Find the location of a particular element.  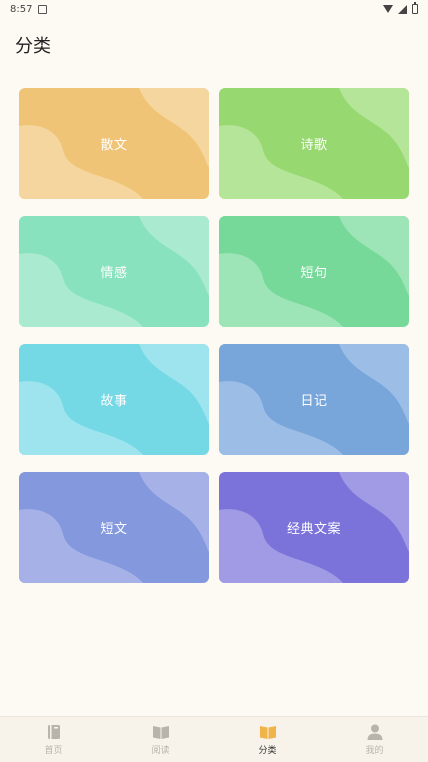

tab-category: 分类 is located at coordinates (267, 739).